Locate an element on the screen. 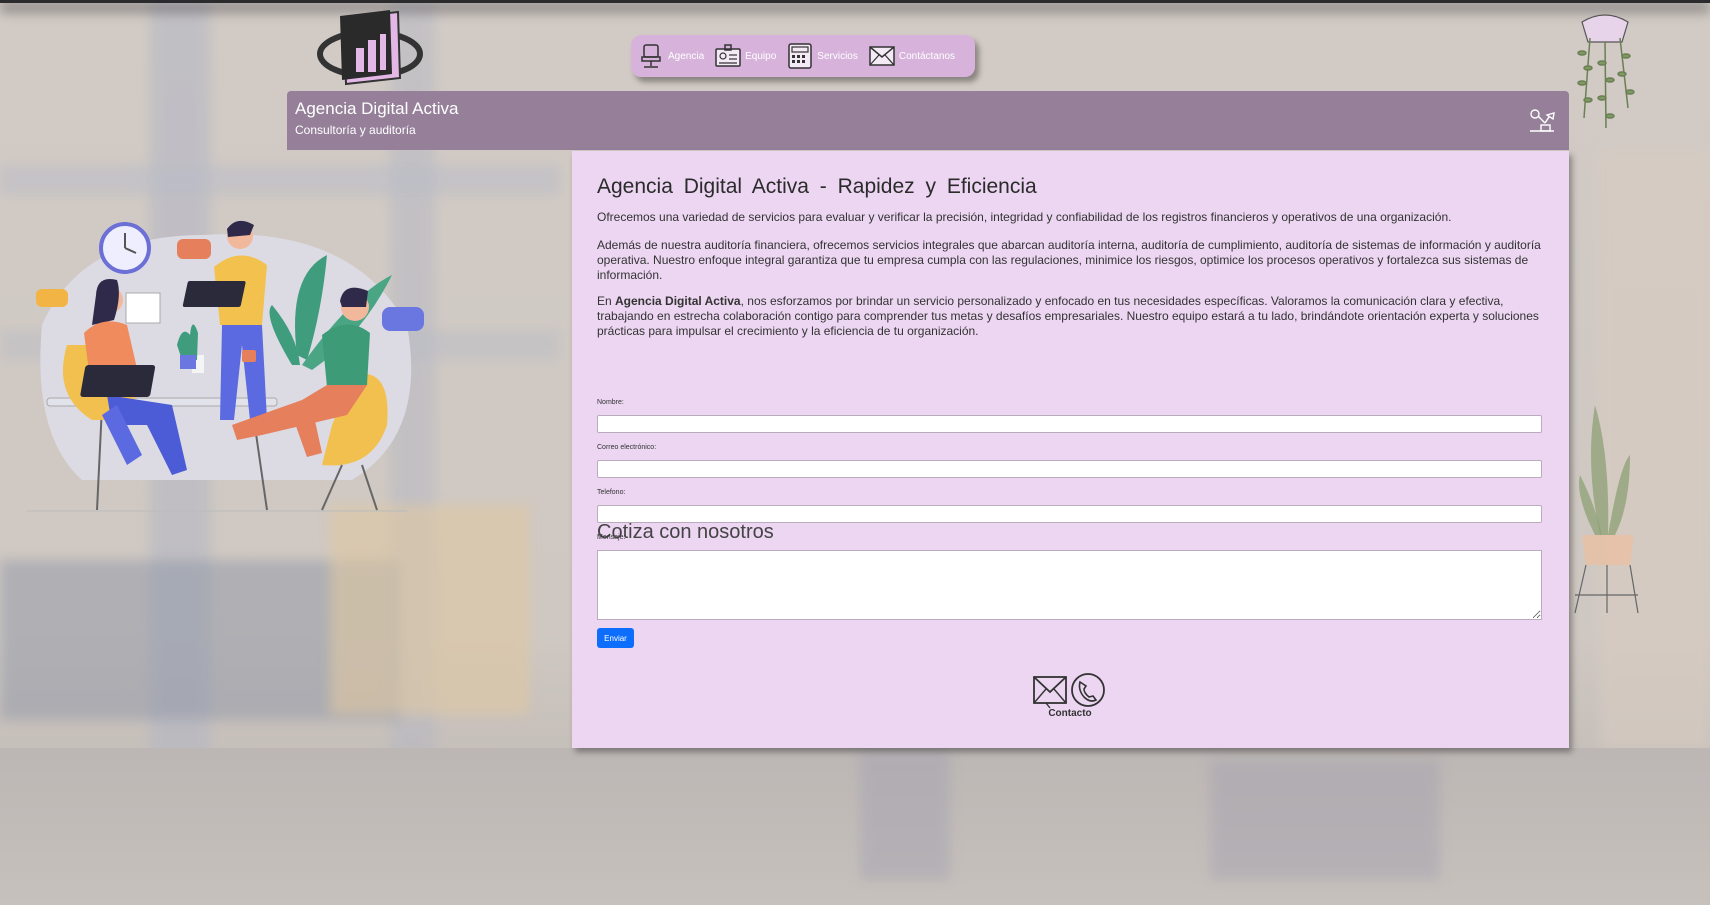  office-chair-icon is located at coordinates (651, 56).